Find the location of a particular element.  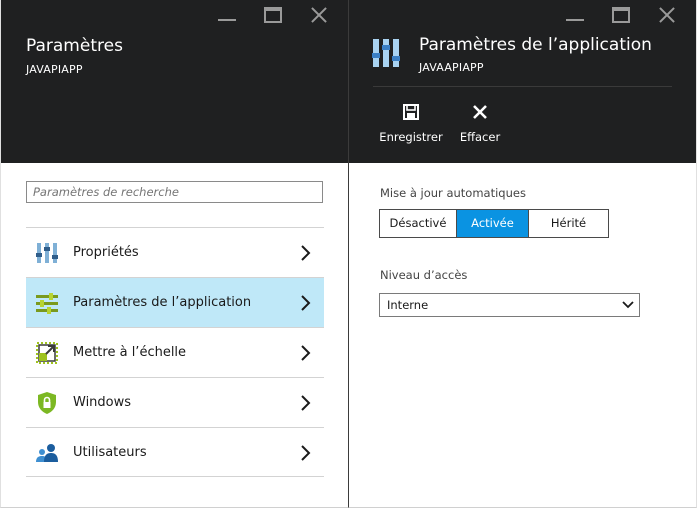

blade-subtitle: JAVAPIAPP is located at coordinates (54, 69).